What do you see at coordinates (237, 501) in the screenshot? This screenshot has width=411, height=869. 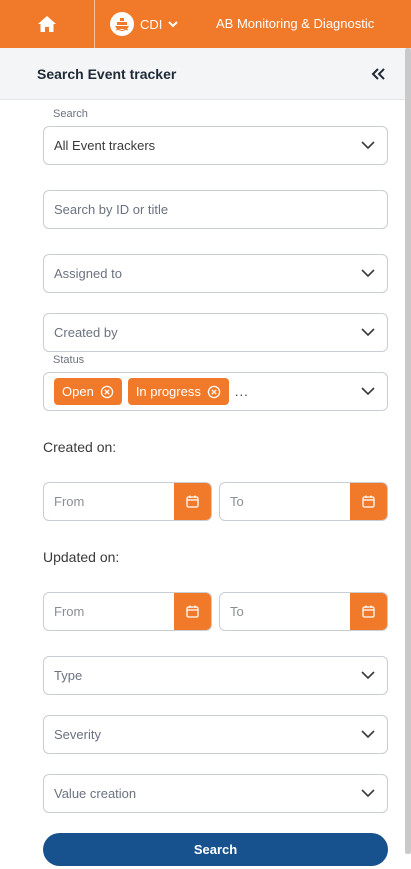 I see `created-to-placeholder: To` at bounding box center [237, 501].